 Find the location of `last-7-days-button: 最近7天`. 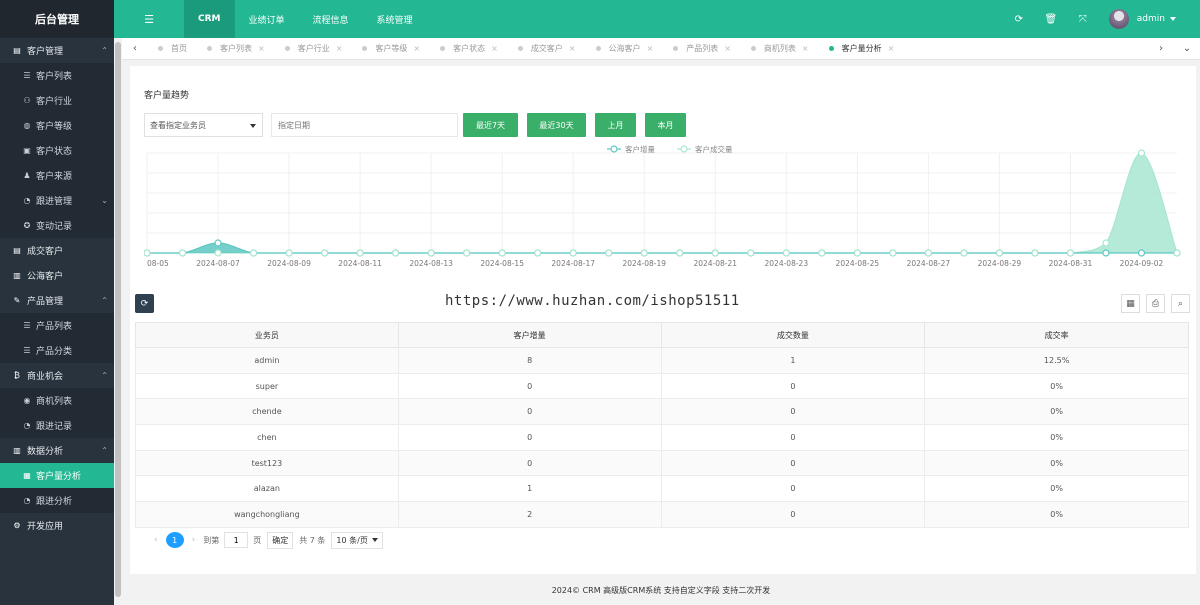

last-7-days-button: 最近7天 is located at coordinates (490, 125).